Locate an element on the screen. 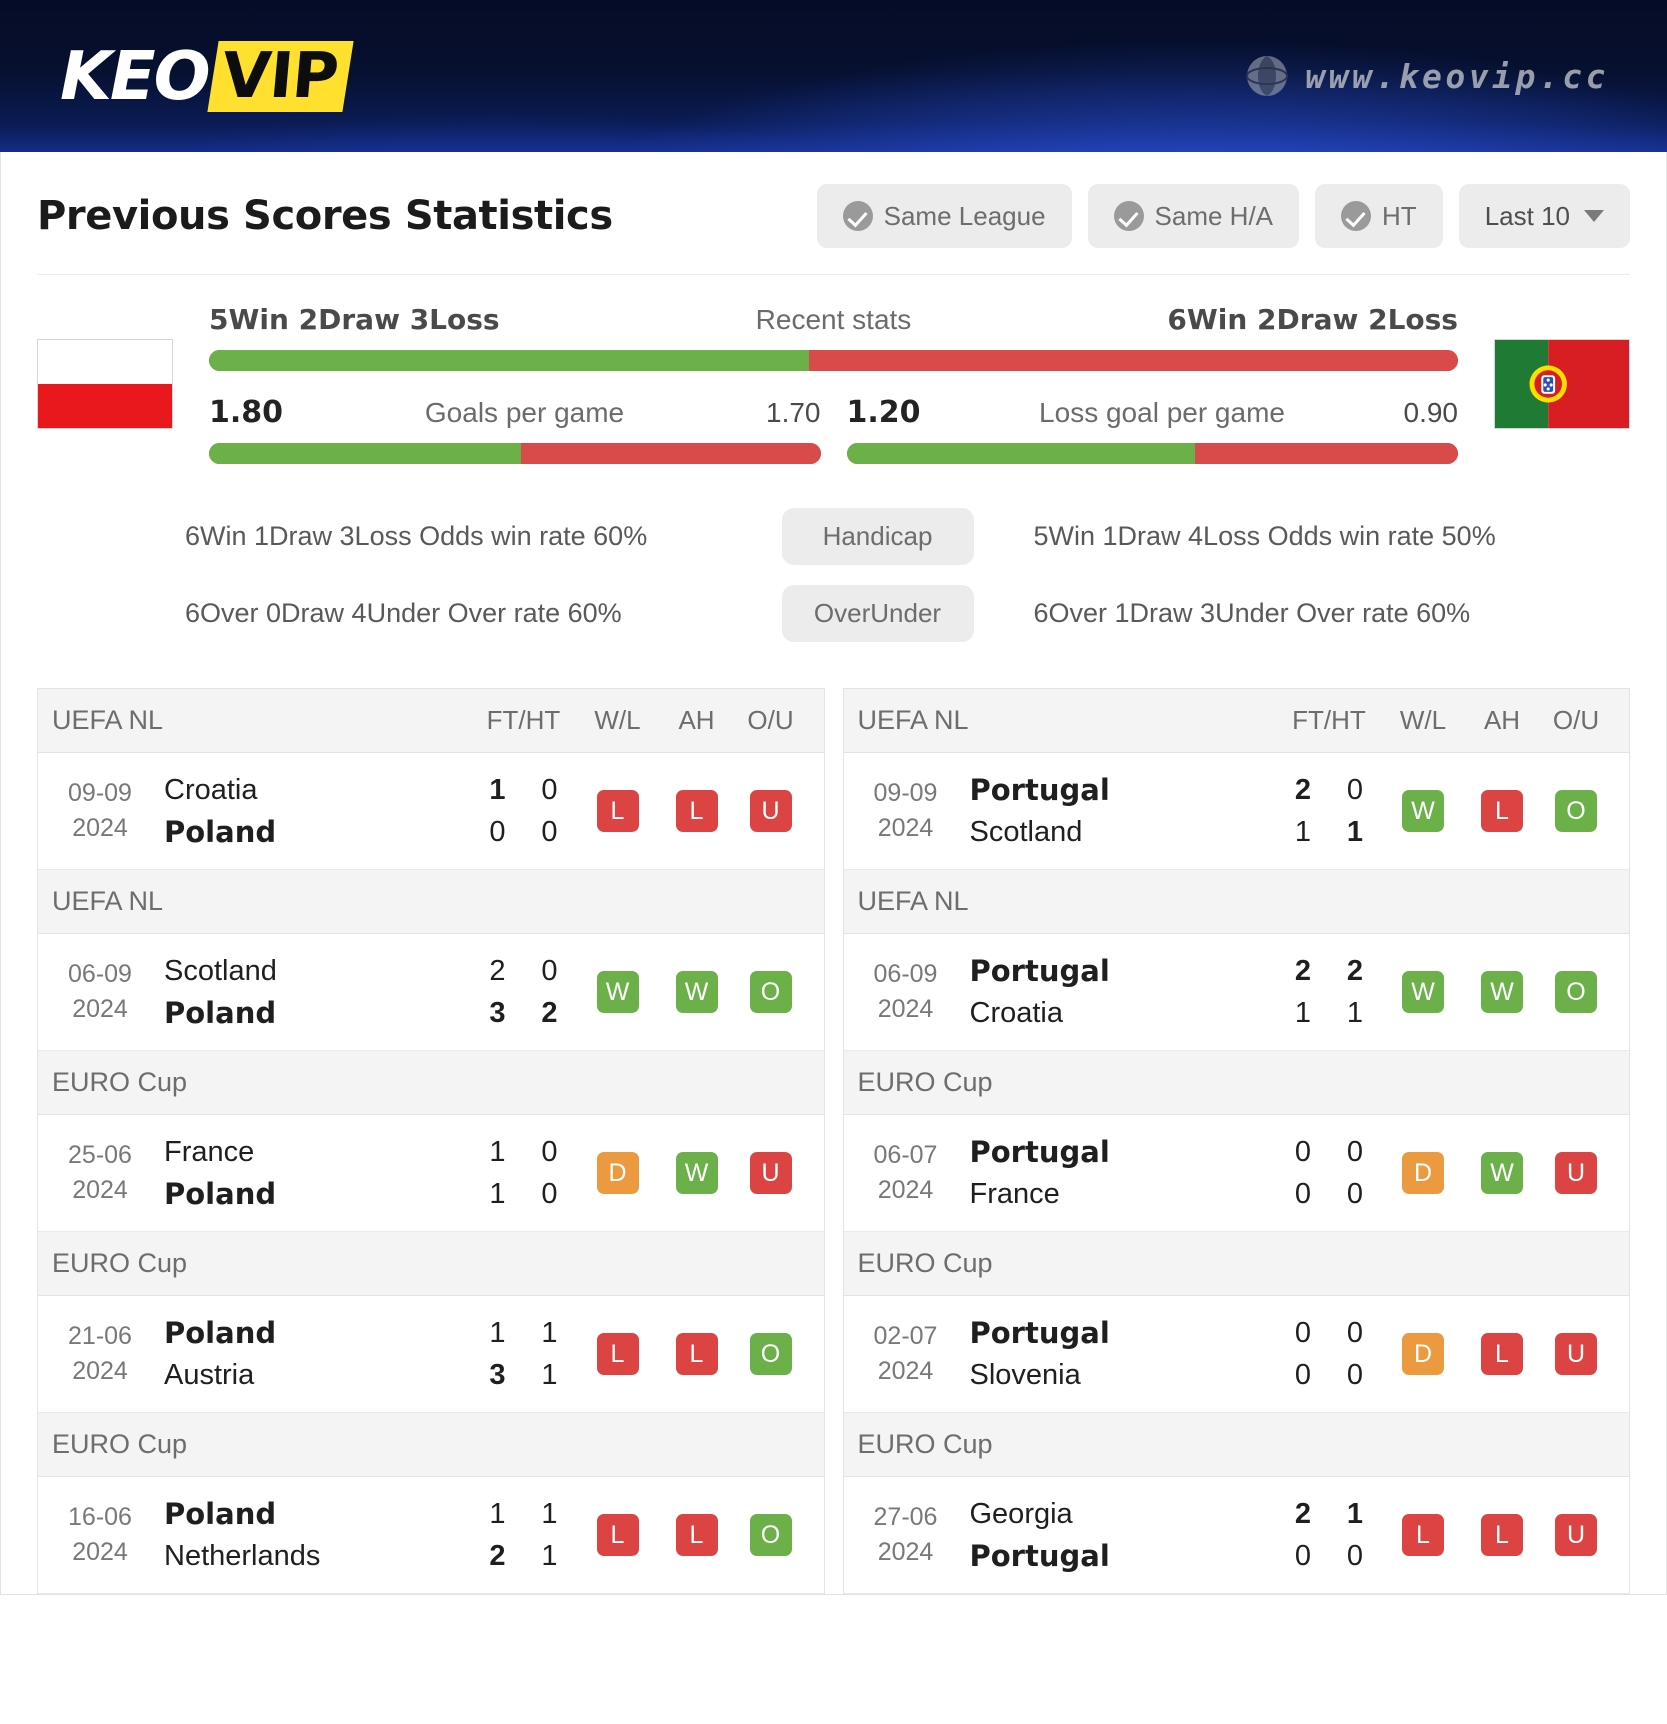  handicap-away-text: 5Win 1Draw 4Loss Odds win rate 50% is located at coordinates (1264, 536).